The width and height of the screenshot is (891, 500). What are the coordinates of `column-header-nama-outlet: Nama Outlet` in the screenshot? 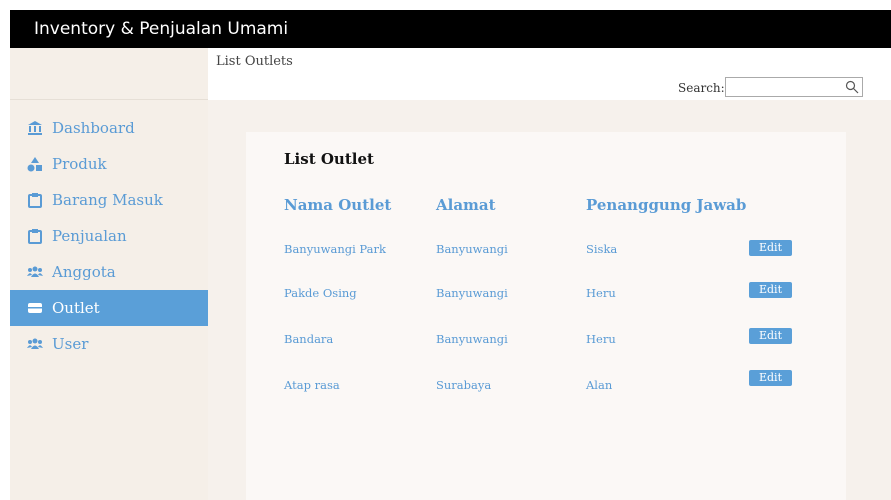 It's located at (338, 205).